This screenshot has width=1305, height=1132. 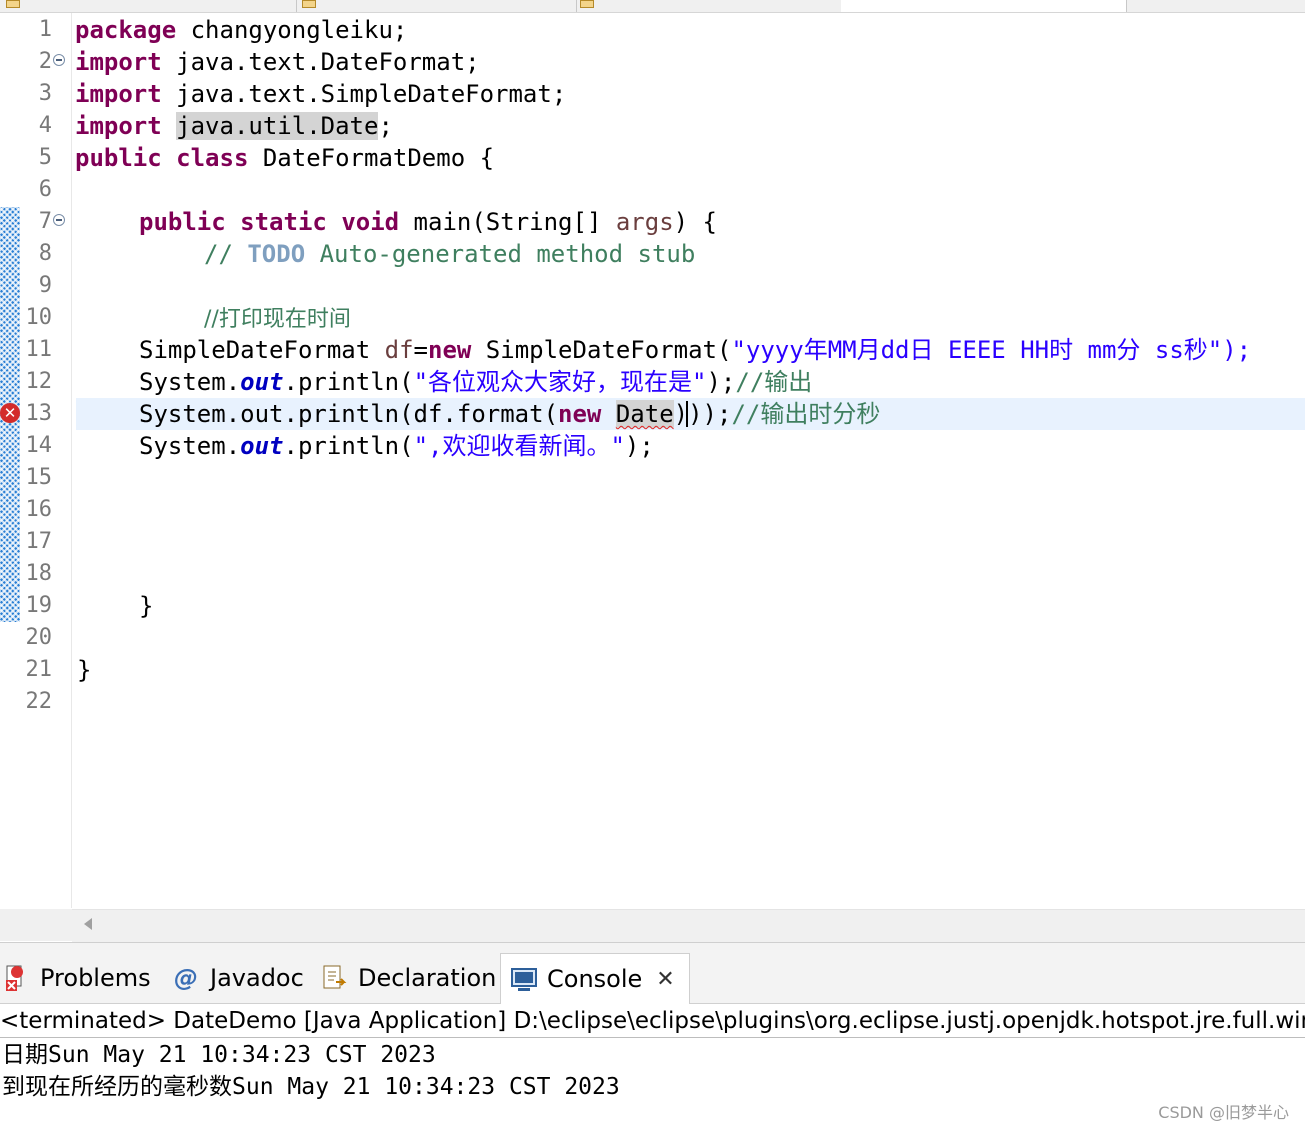 I want to click on line-number: 21, so click(x=39, y=669).